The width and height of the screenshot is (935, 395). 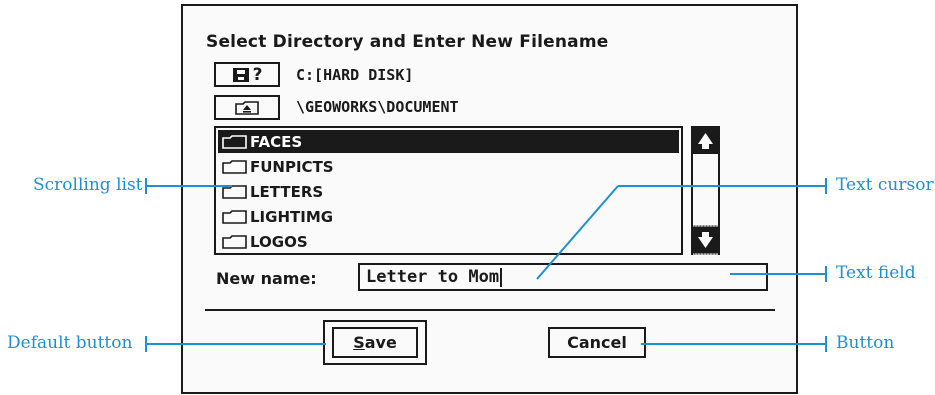 What do you see at coordinates (876, 273) in the screenshot?
I see `callout-text-field: Text field` at bounding box center [876, 273].